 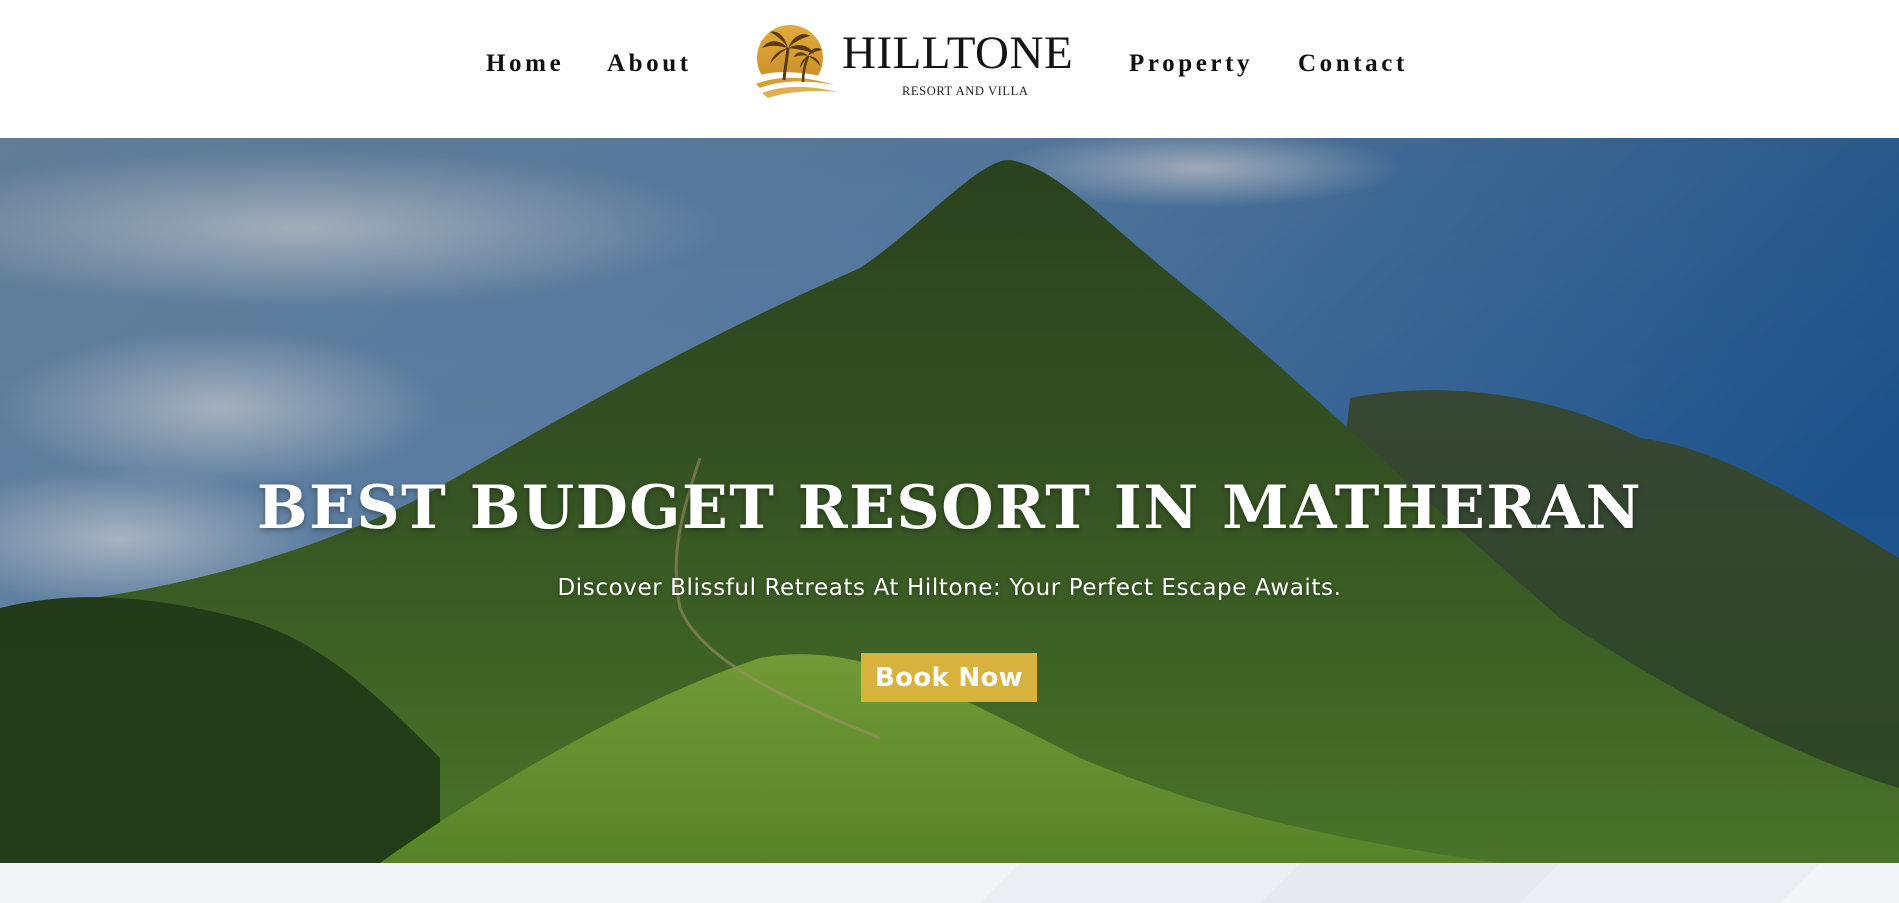 I want to click on book-now-button: Book Now, so click(x=949, y=677).